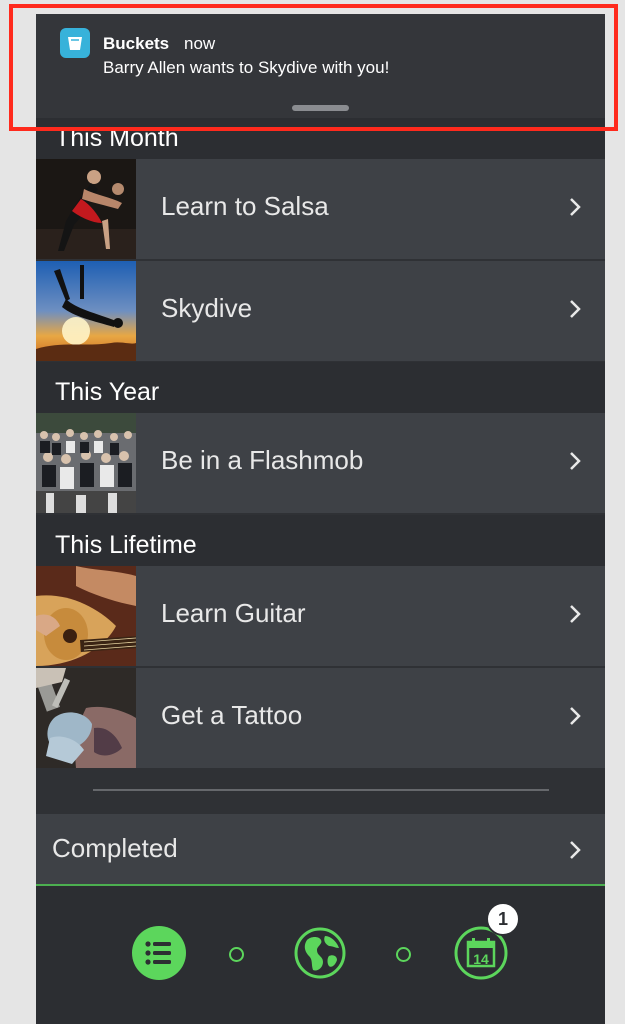 This screenshot has width=625, height=1024. I want to click on divider, so click(321, 790).